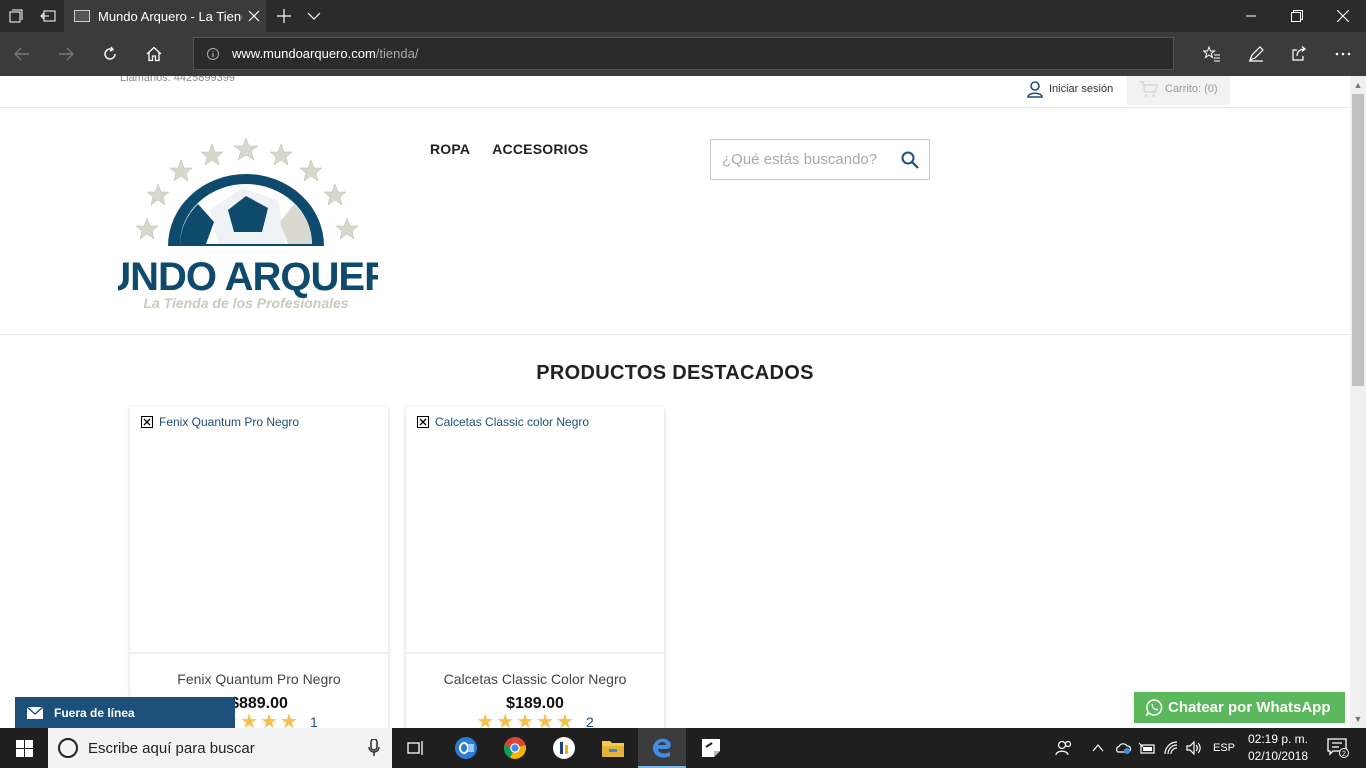 The height and width of the screenshot is (768, 1366). Describe the element at coordinates (1064, 748) in the screenshot. I see `people-icon` at that location.